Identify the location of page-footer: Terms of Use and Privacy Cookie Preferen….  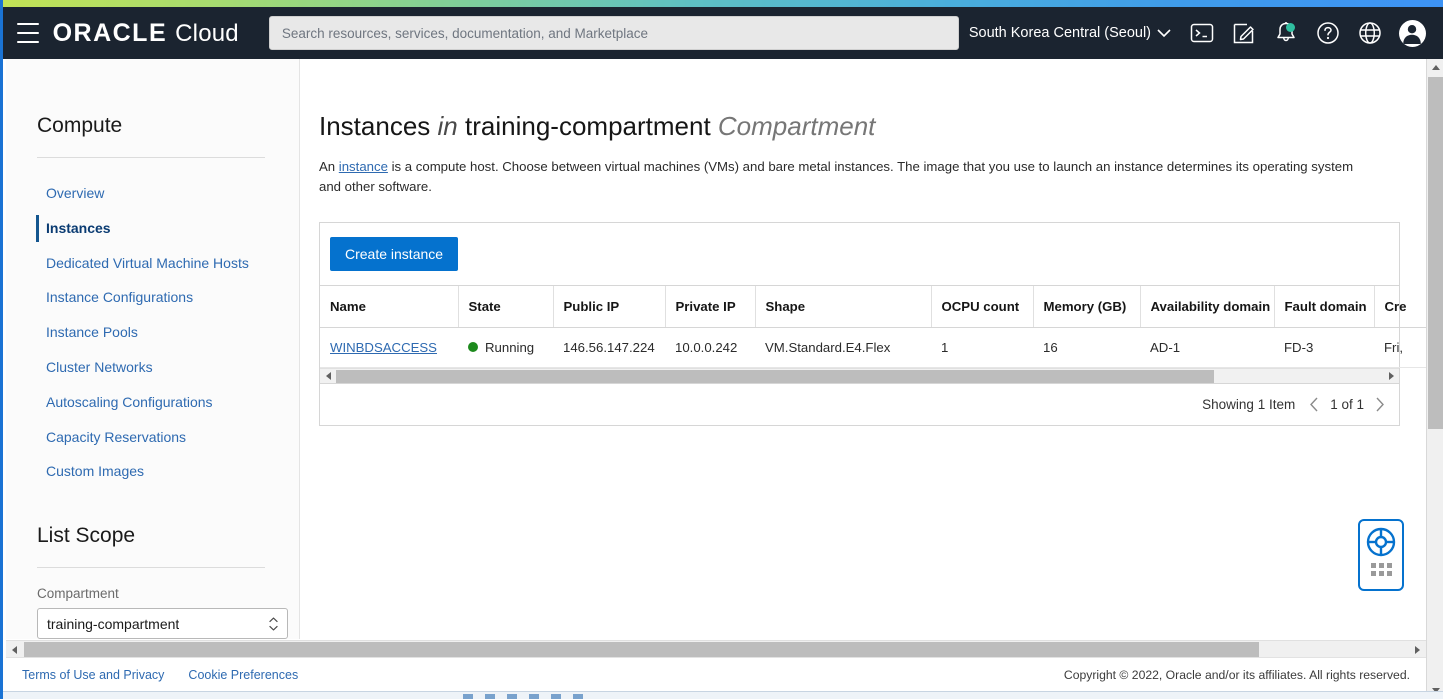
(716, 674).